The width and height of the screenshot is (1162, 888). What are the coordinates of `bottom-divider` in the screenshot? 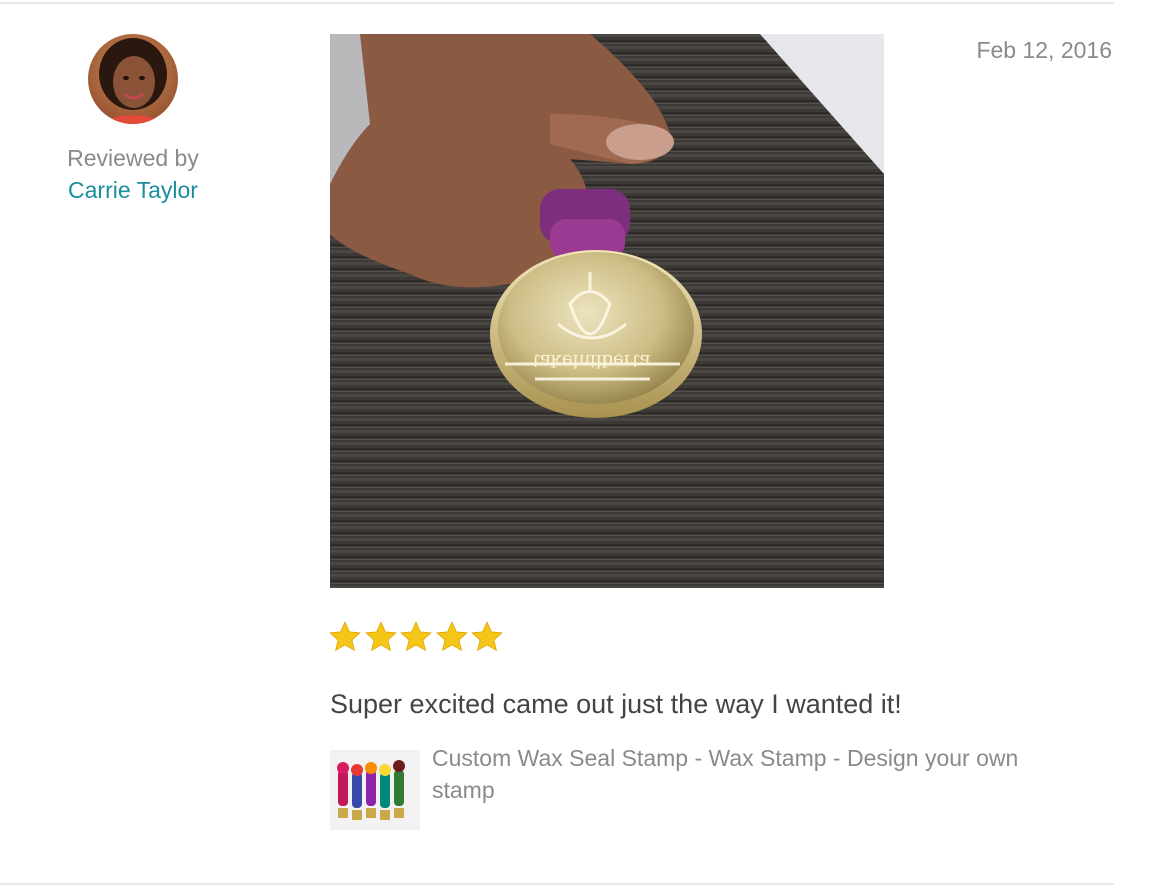 It's located at (557, 884).